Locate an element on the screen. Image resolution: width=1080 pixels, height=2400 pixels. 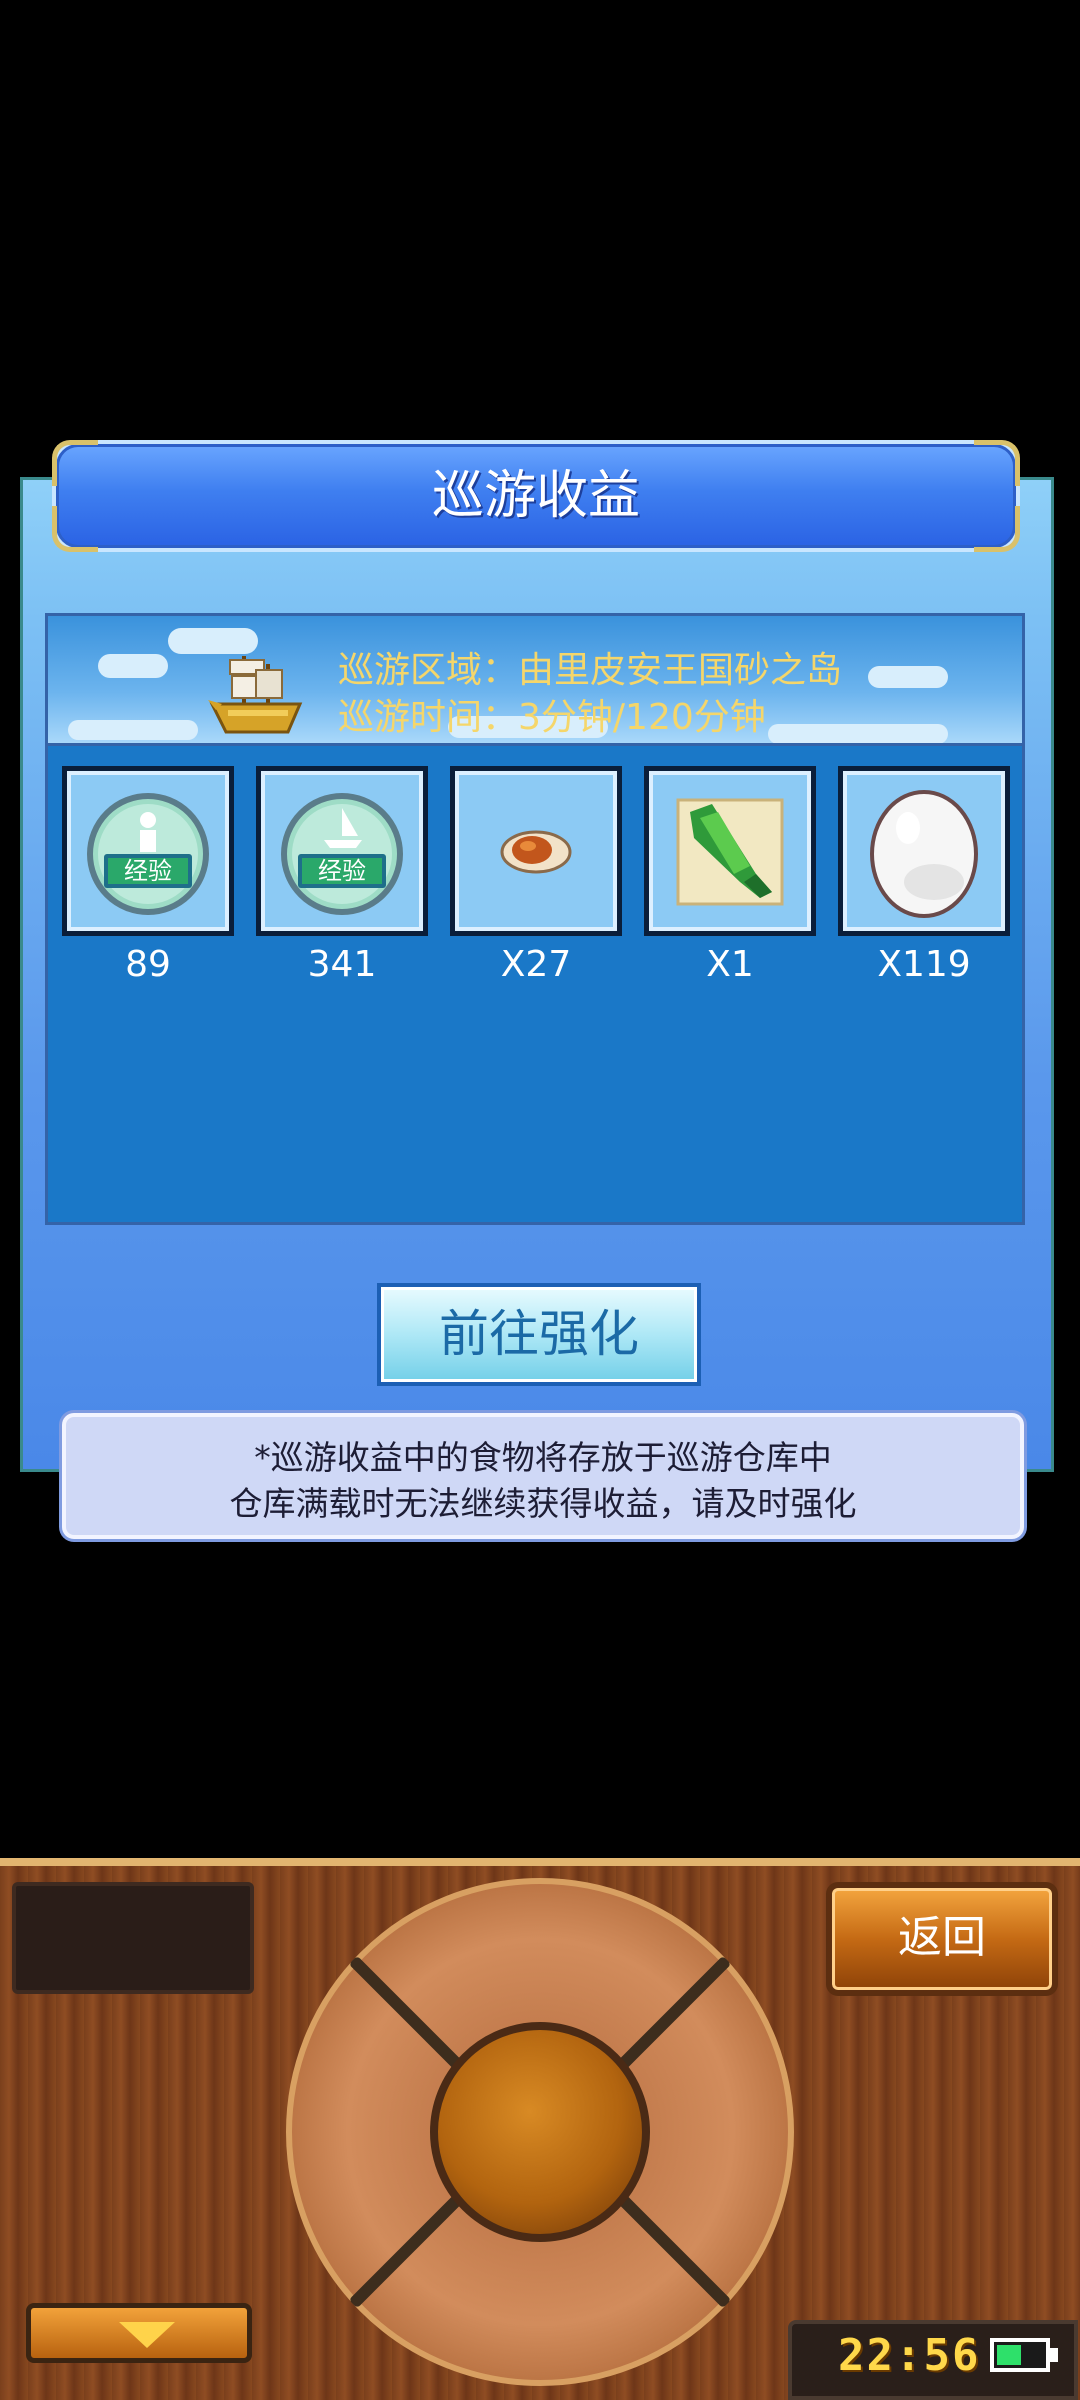
roast-meat-icon is located at coordinates (536, 852).